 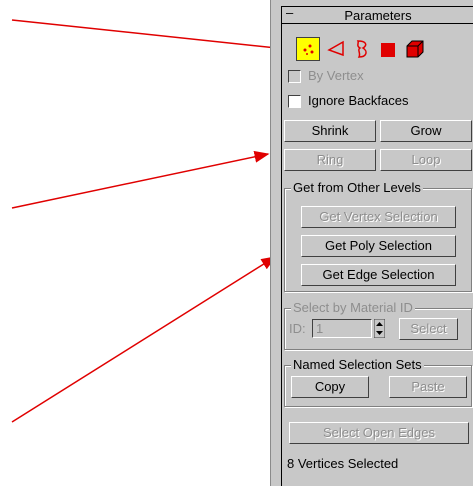 I want to click on loop-button: Loop, so click(x=426, y=160).